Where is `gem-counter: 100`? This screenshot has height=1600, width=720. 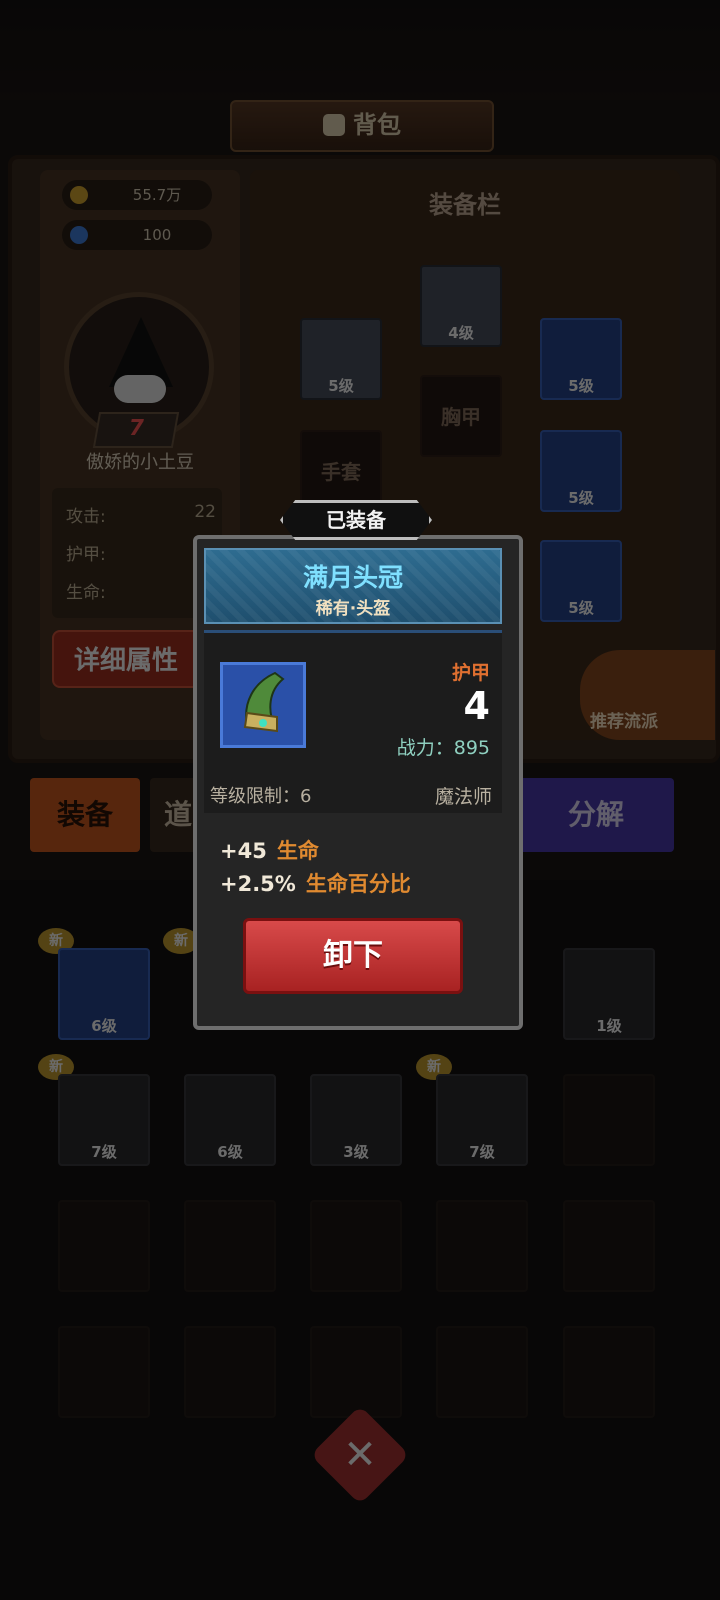 gem-counter: 100 is located at coordinates (137, 235).